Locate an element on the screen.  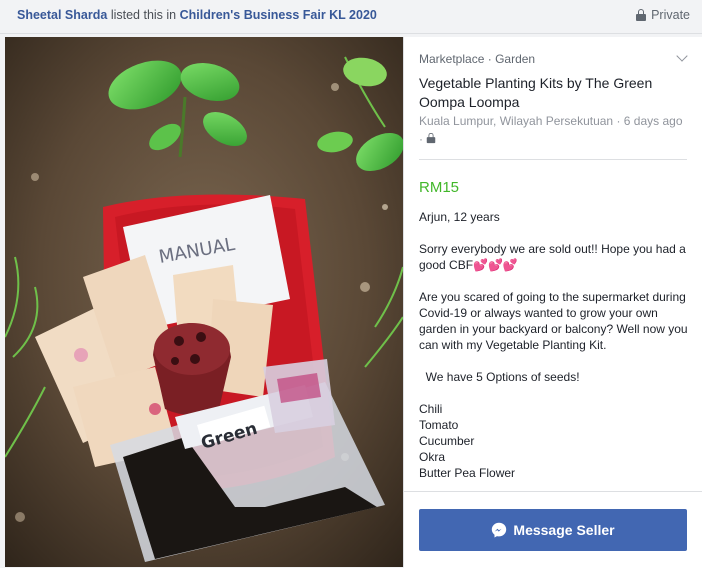
message-seller-label: Message Seller is located at coordinates (564, 530).